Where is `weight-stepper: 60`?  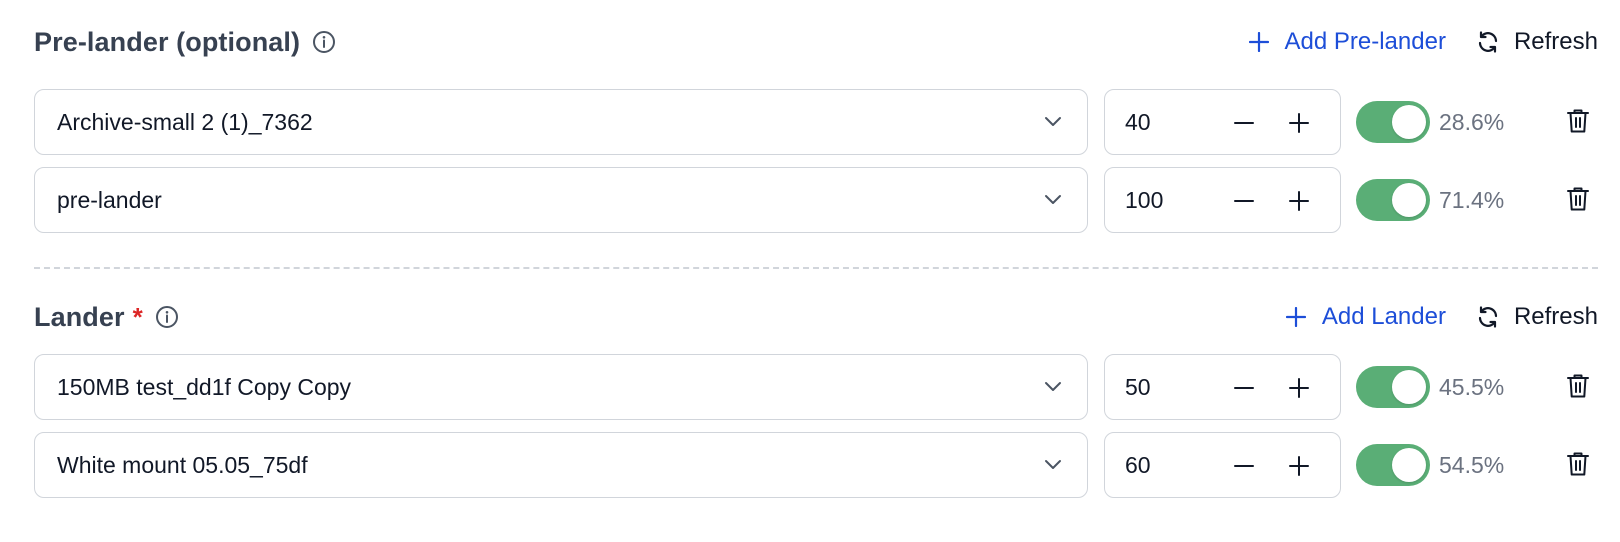
weight-stepper: 60 is located at coordinates (1222, 465).